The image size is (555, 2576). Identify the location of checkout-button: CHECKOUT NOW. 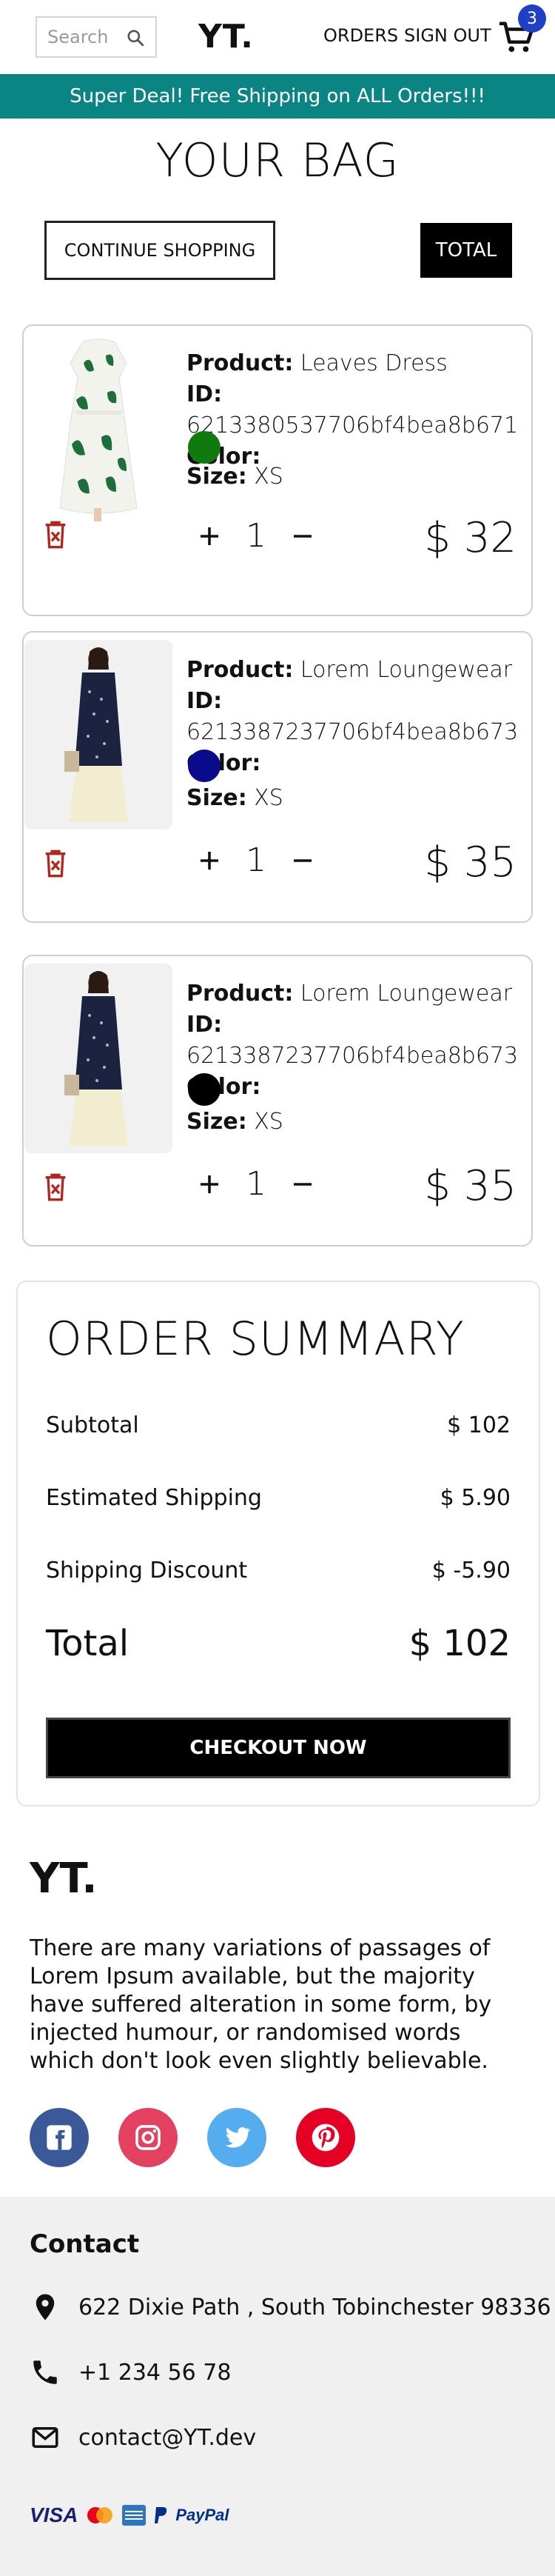
(278, 1748).